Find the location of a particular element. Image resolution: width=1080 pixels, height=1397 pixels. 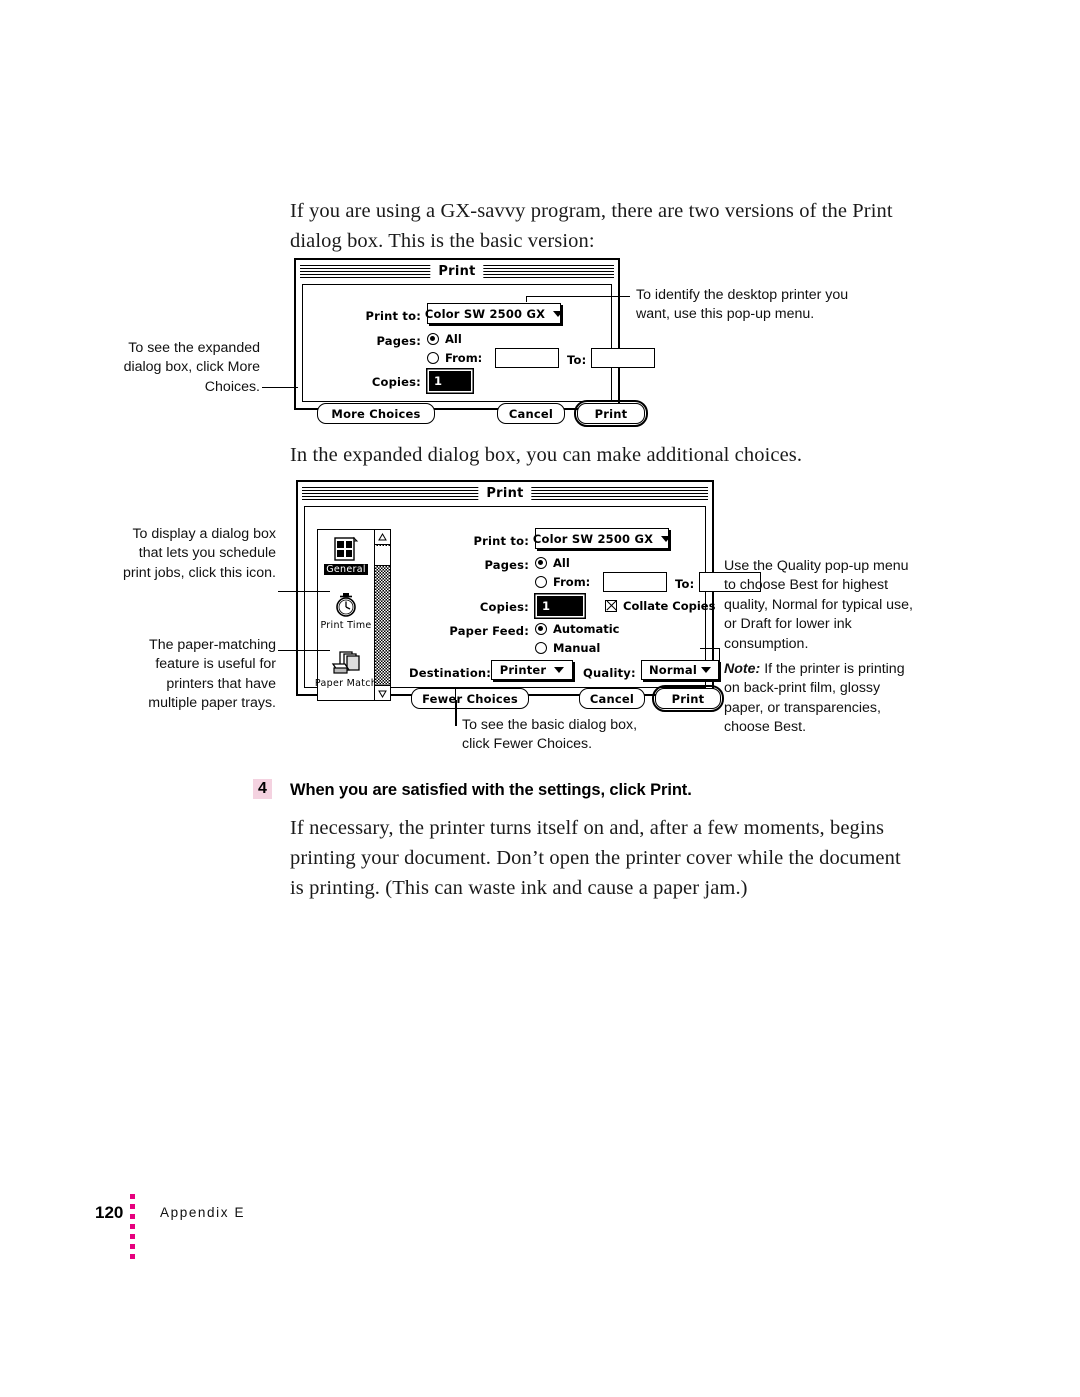

fewer-choices-button: Fewer Choices is located at coordinates (470, 698).